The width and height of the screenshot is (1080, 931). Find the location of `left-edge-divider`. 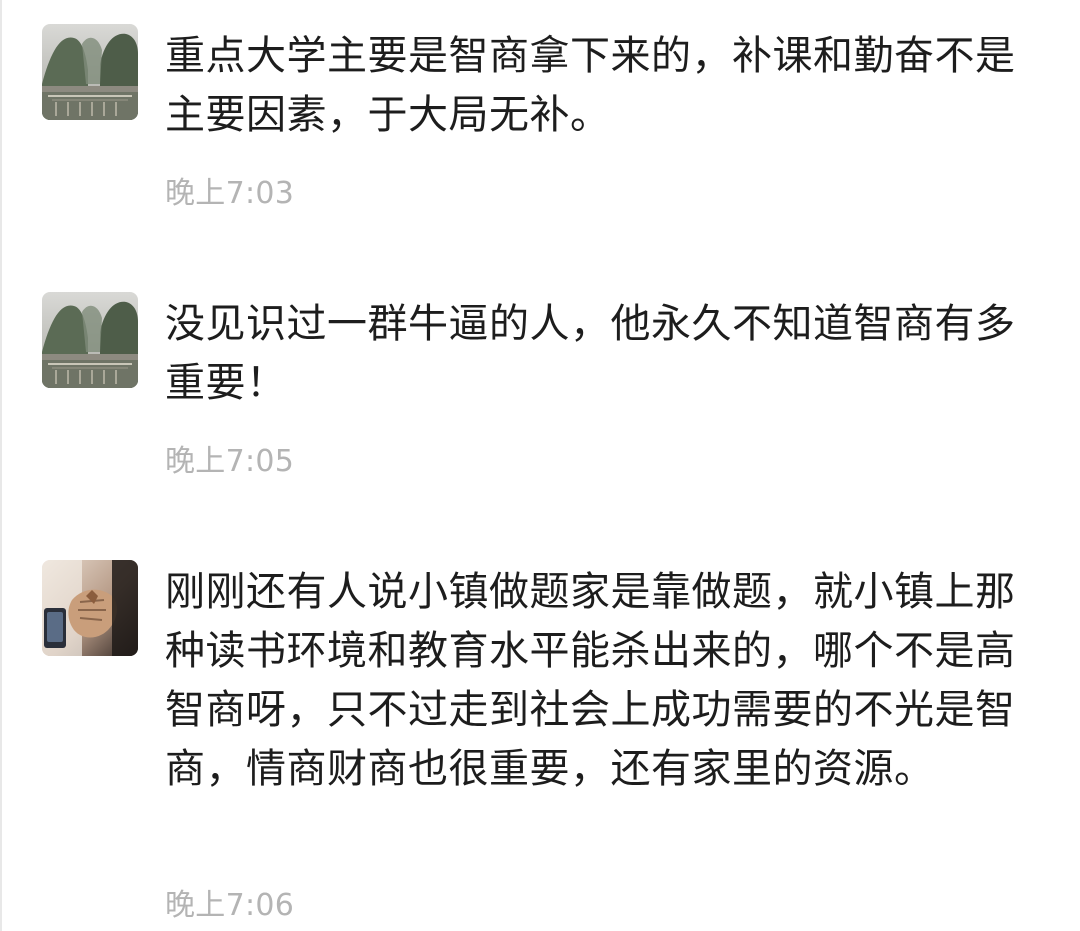

left-edge-divider is located at coordinates (1, 465).